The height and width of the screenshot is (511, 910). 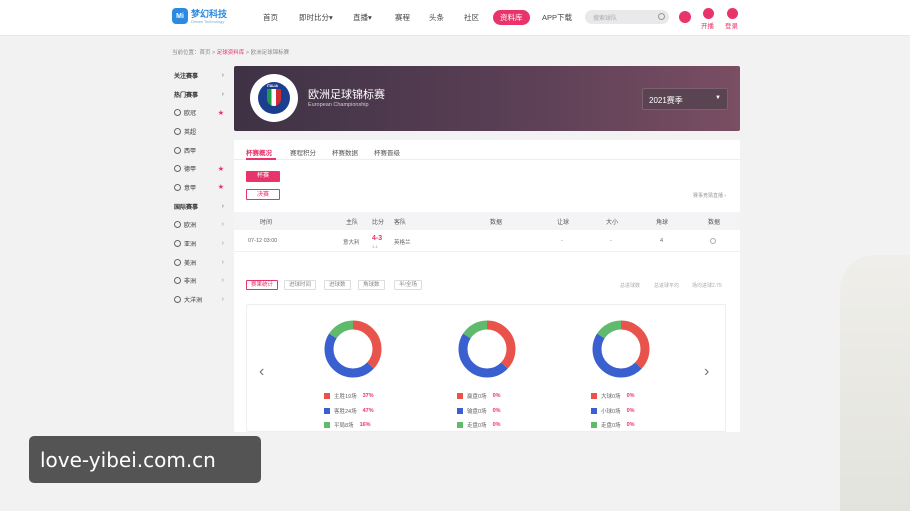 What do you see at coordinates (605, 19) in the screenshot?
I see `search-placeholder: 搜索球队` at bounding box center [605, 19].